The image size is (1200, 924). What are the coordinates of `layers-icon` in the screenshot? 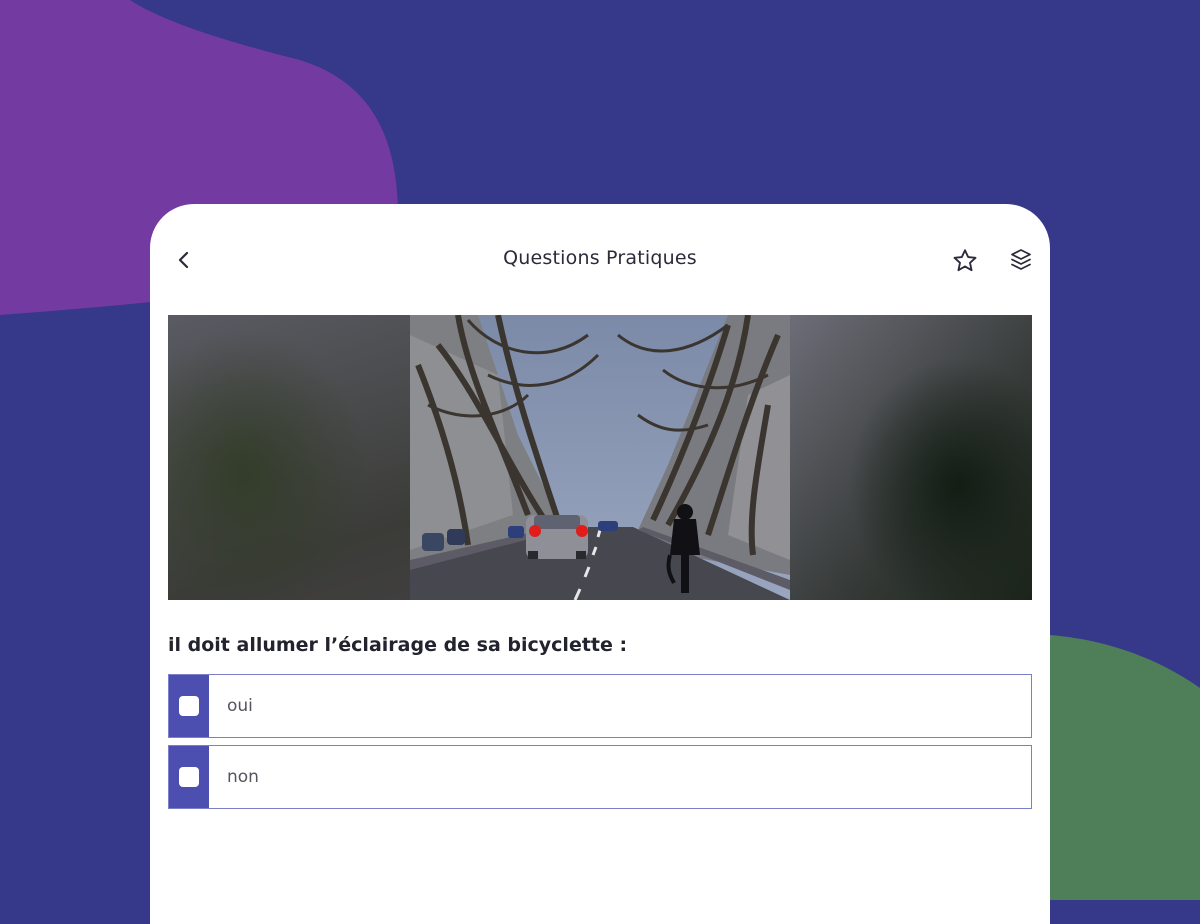 It's located at (1021, 259).